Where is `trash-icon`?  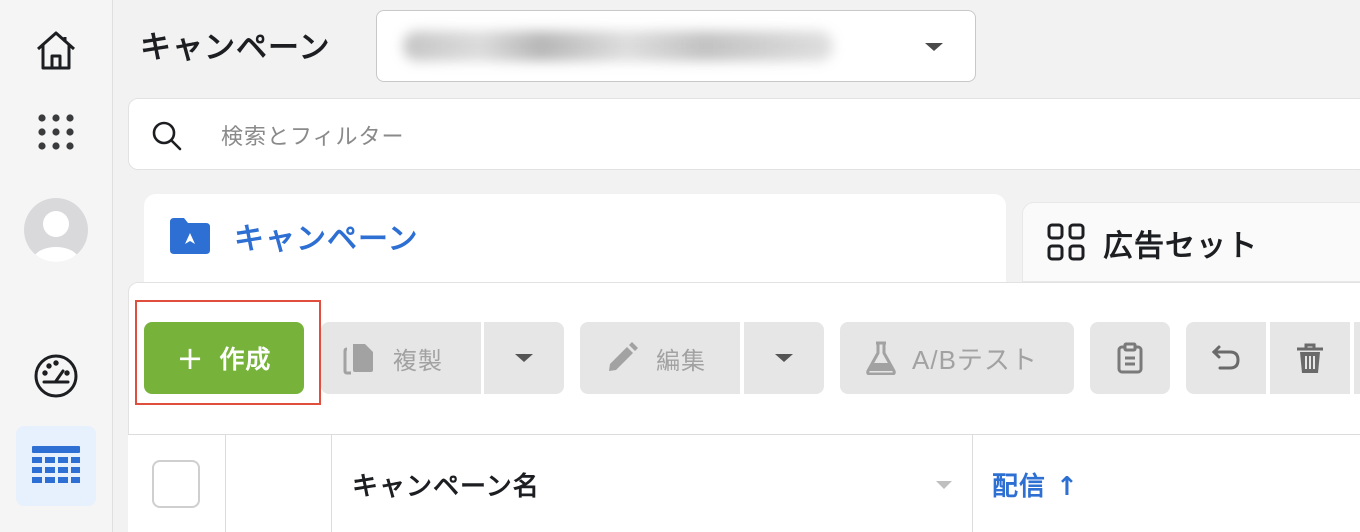 trash-icon is located at coordinates (1310, 358).